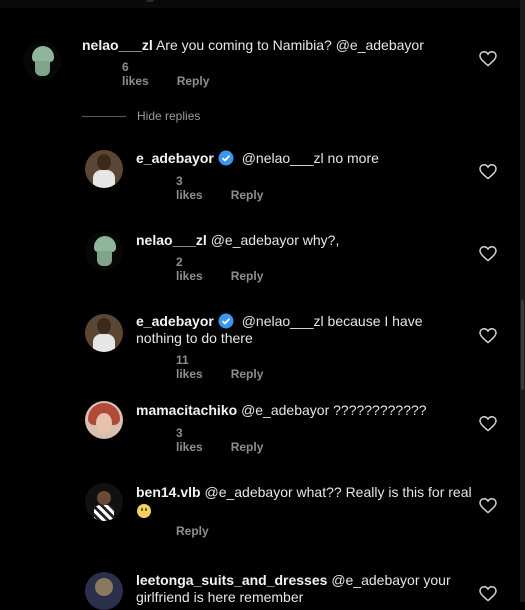 The image size is (525, 610). Describe the element at coordinates (332, 321) in the screenshot. I see `comment-body: @nelao___zl because I have` at that location.